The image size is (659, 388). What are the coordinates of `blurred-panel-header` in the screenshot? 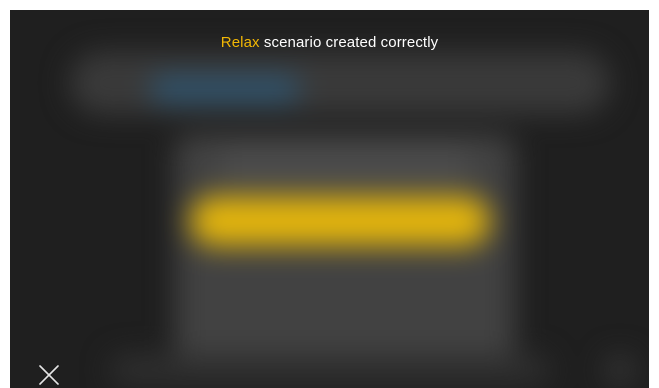 It's located at (345, 165).